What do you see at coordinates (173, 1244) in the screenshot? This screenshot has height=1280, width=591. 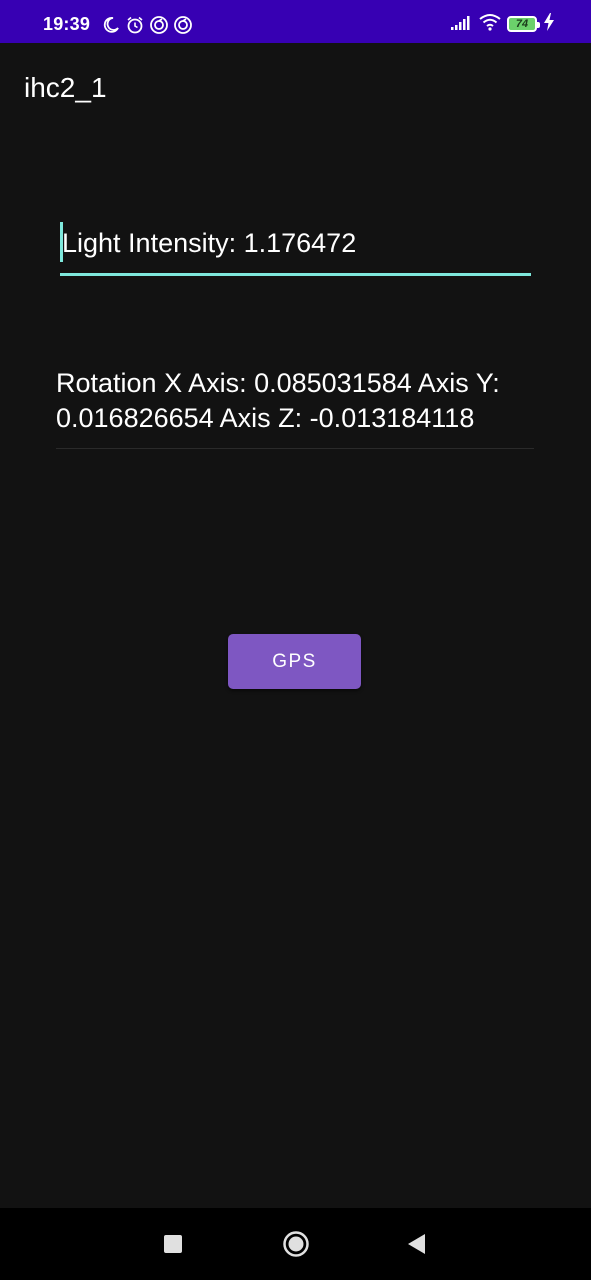 I see `recents-button` at bounding box center [173, 1244].